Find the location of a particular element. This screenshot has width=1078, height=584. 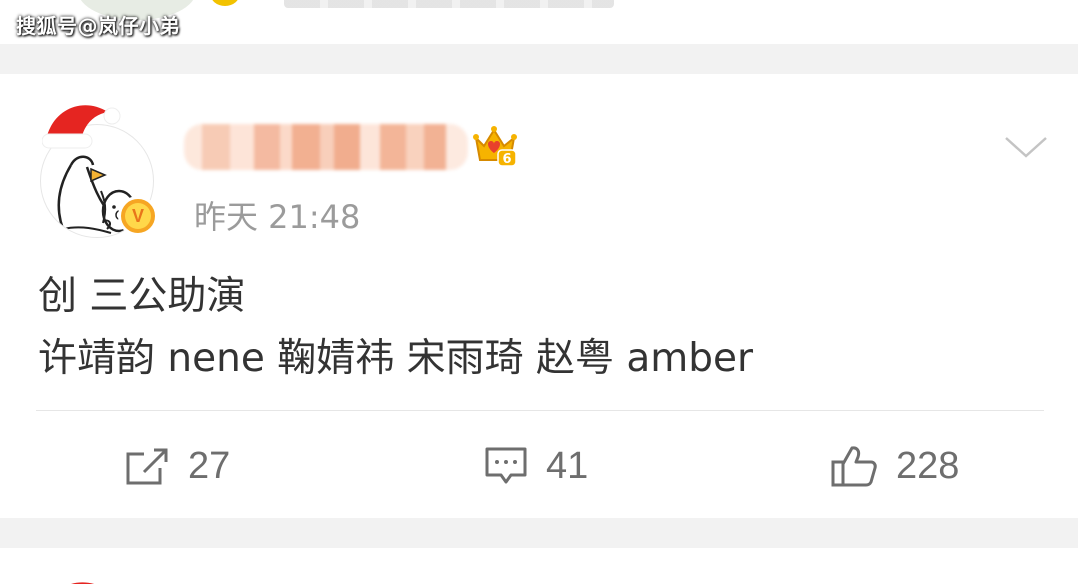

verified-badge: V is located at coordinates (138, 216).